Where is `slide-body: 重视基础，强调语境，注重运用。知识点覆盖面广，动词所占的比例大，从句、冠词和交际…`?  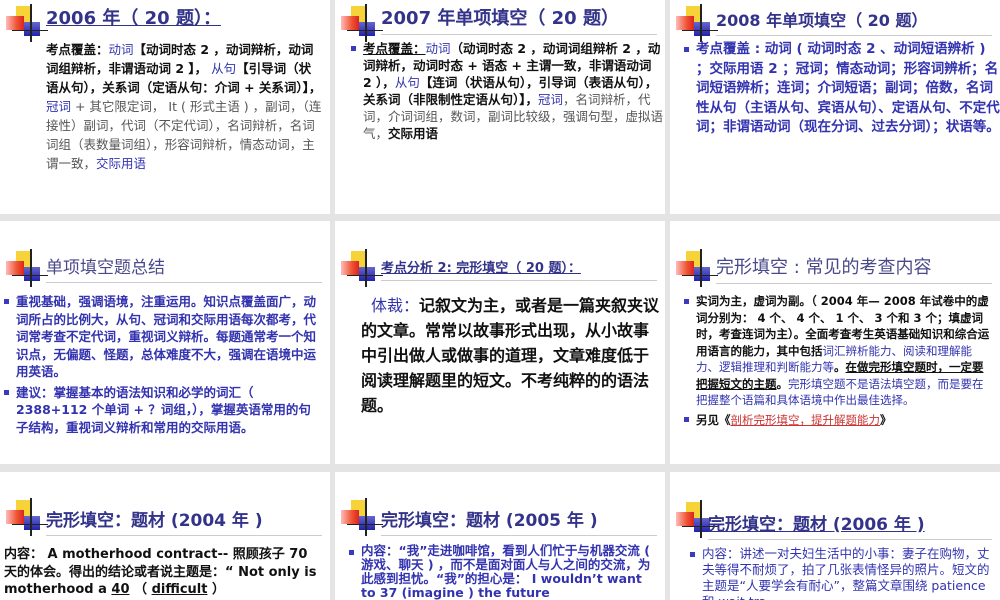
slide-body: 重视基础，强调语境，注重运用。知识点覆盖面广，动词所占的比例大，从句、冠词和交际… is located at coordinates (162, 366).